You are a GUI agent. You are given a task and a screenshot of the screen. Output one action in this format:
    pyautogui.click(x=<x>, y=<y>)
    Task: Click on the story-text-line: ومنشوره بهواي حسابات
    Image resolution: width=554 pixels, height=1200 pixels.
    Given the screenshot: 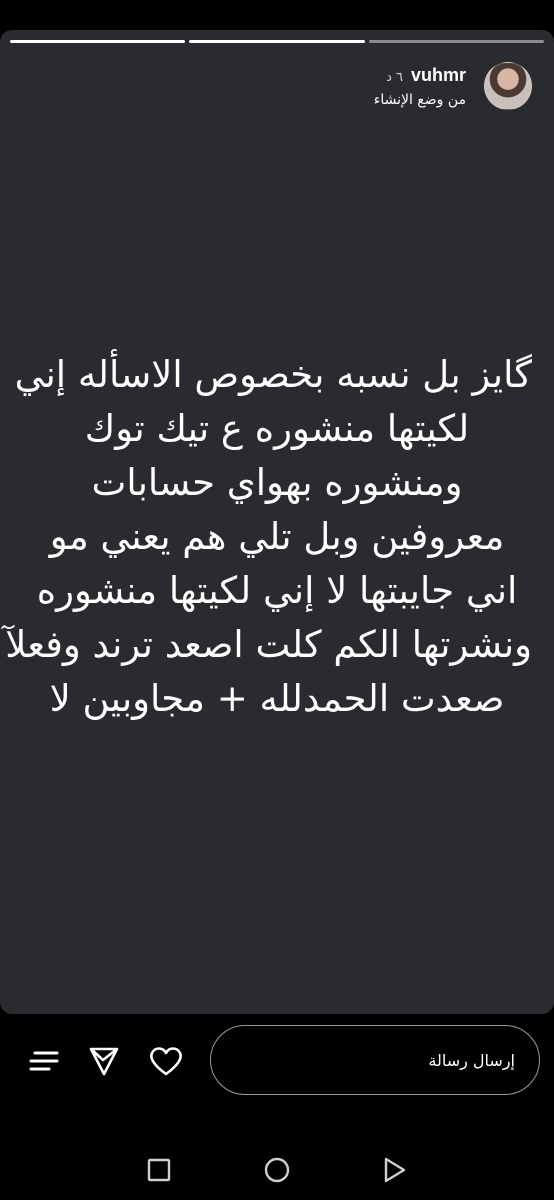 What is the action you would take?
    pyautogui.click(x=277, y=482)
    